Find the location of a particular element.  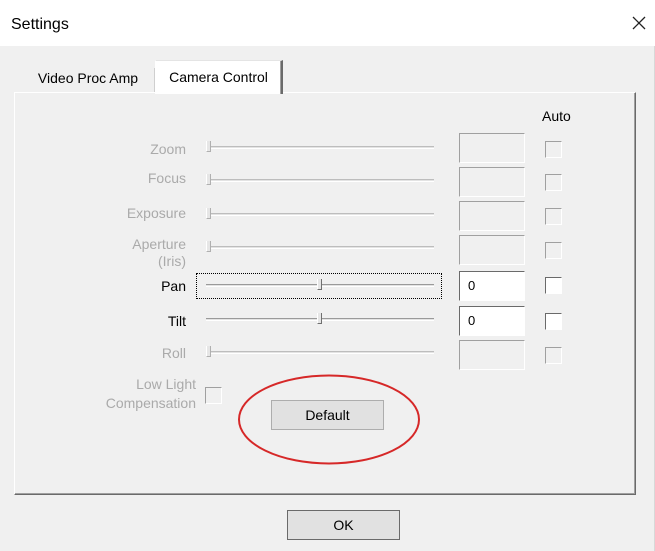

exposure-auto-checkbox is located at coordinates (553, 216).